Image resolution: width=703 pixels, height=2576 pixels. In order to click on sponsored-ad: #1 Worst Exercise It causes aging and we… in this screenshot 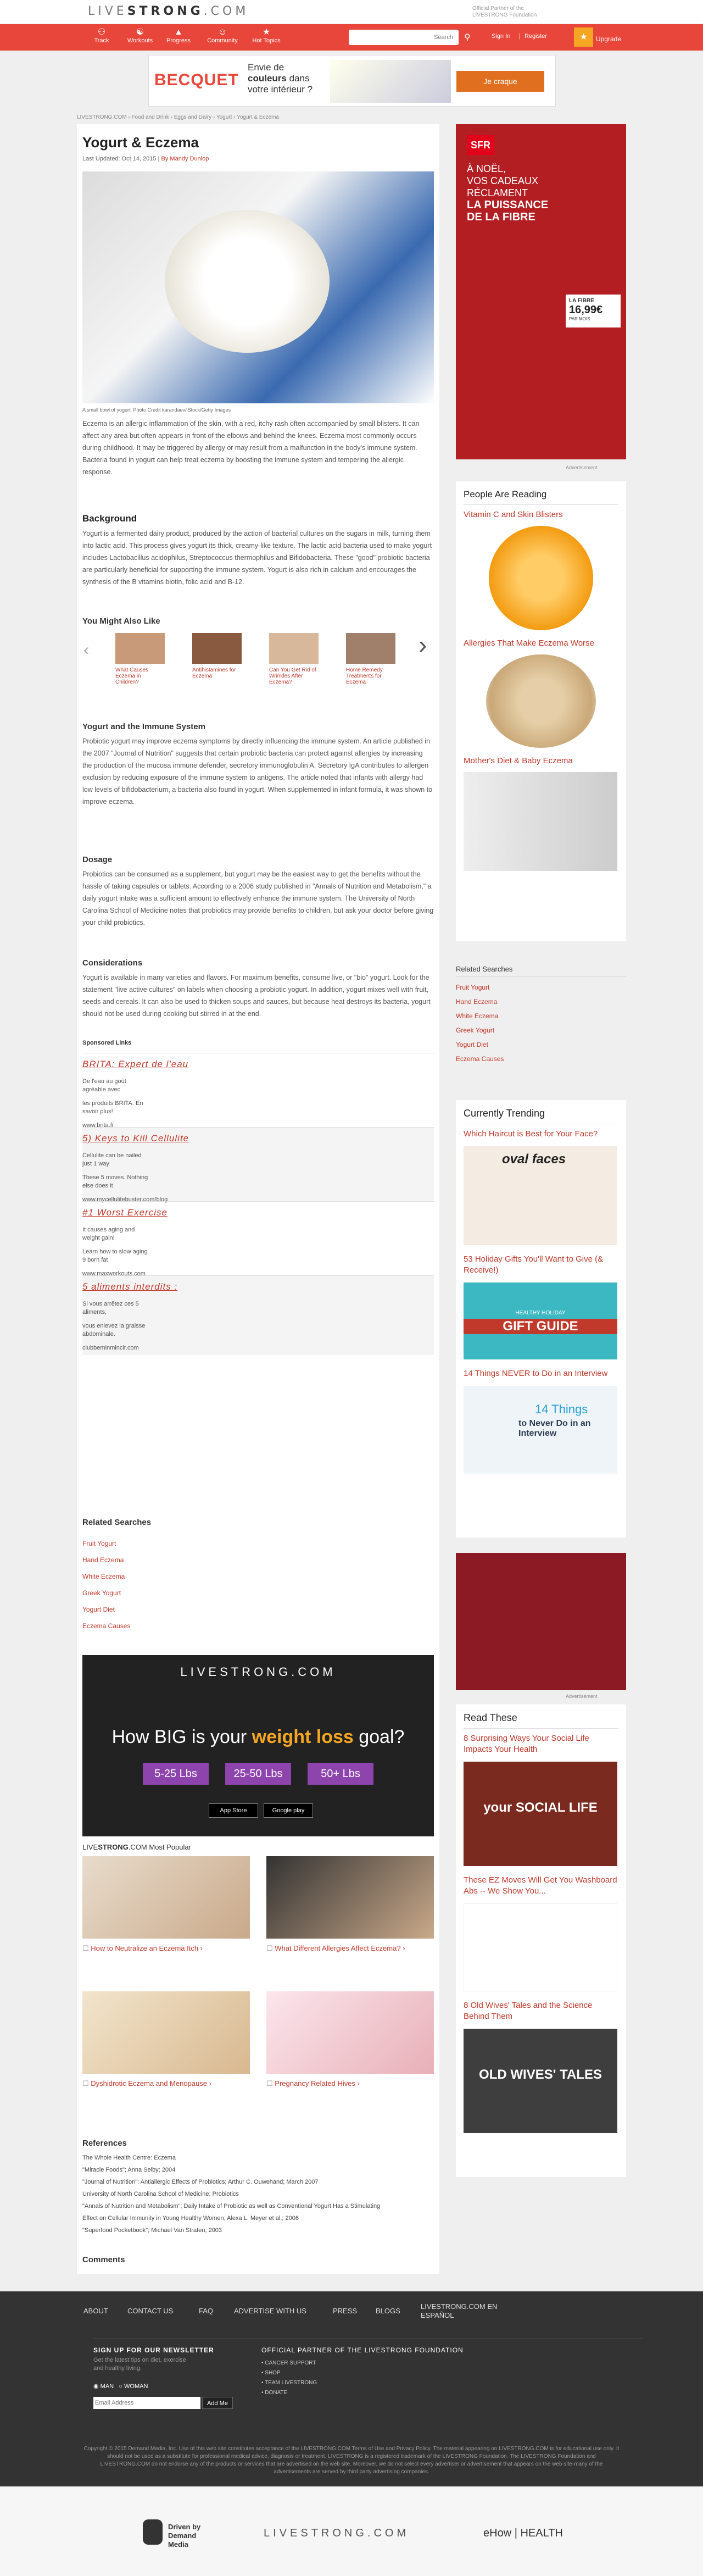, I will do `click(258, 1239)`.